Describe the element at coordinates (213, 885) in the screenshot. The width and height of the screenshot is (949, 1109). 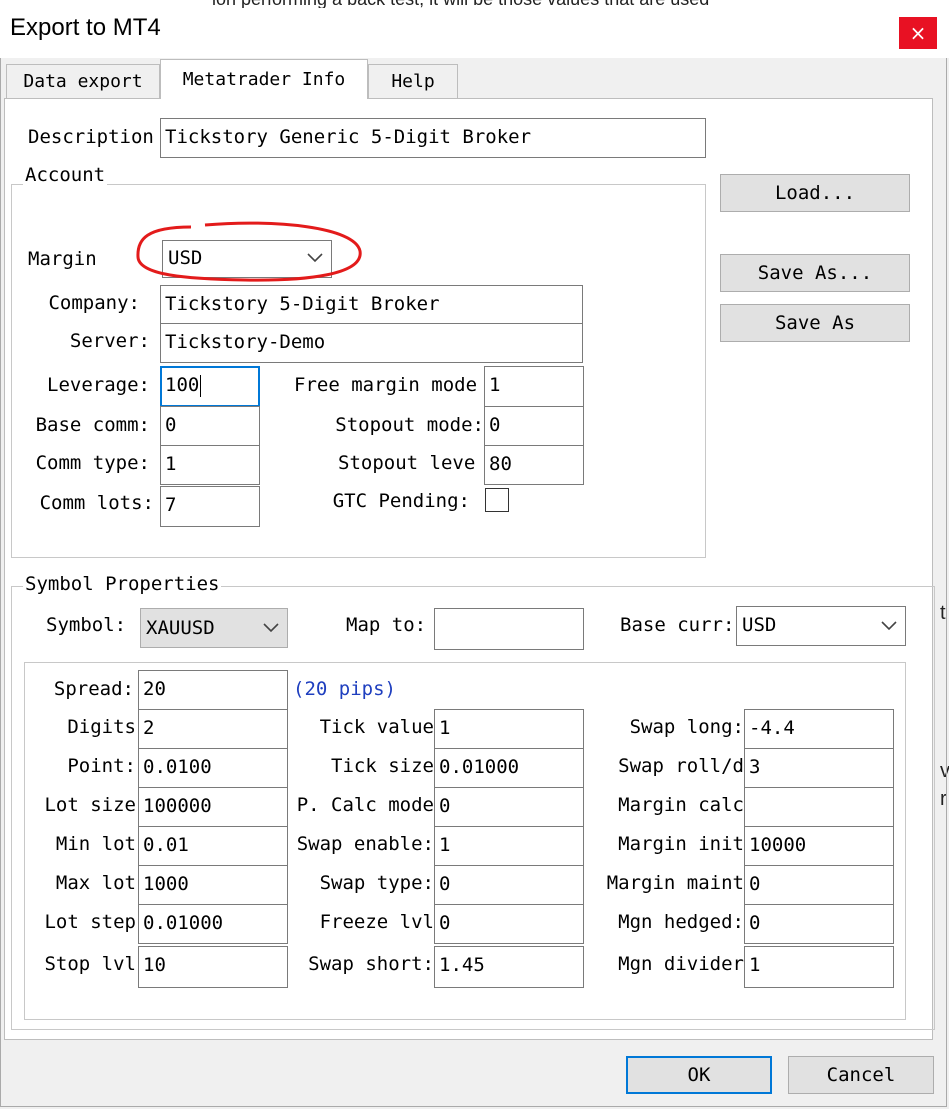
I see `max-lot-field: 1000` at that location.